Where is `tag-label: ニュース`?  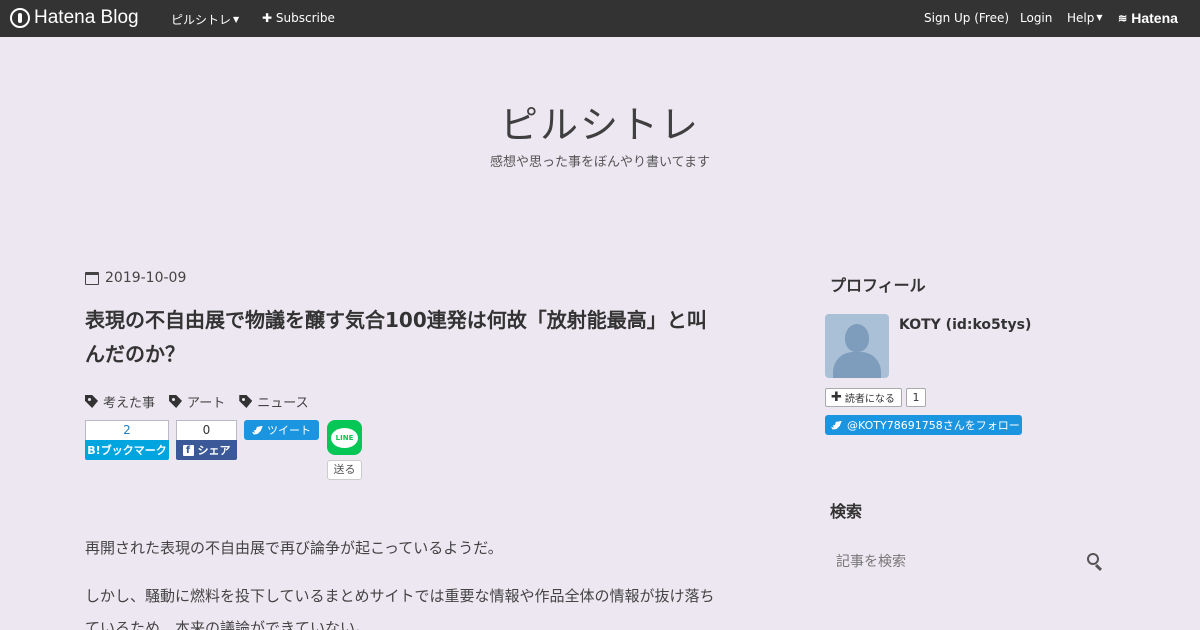 tag-label: ニュース is located at coordinates (283, 403).